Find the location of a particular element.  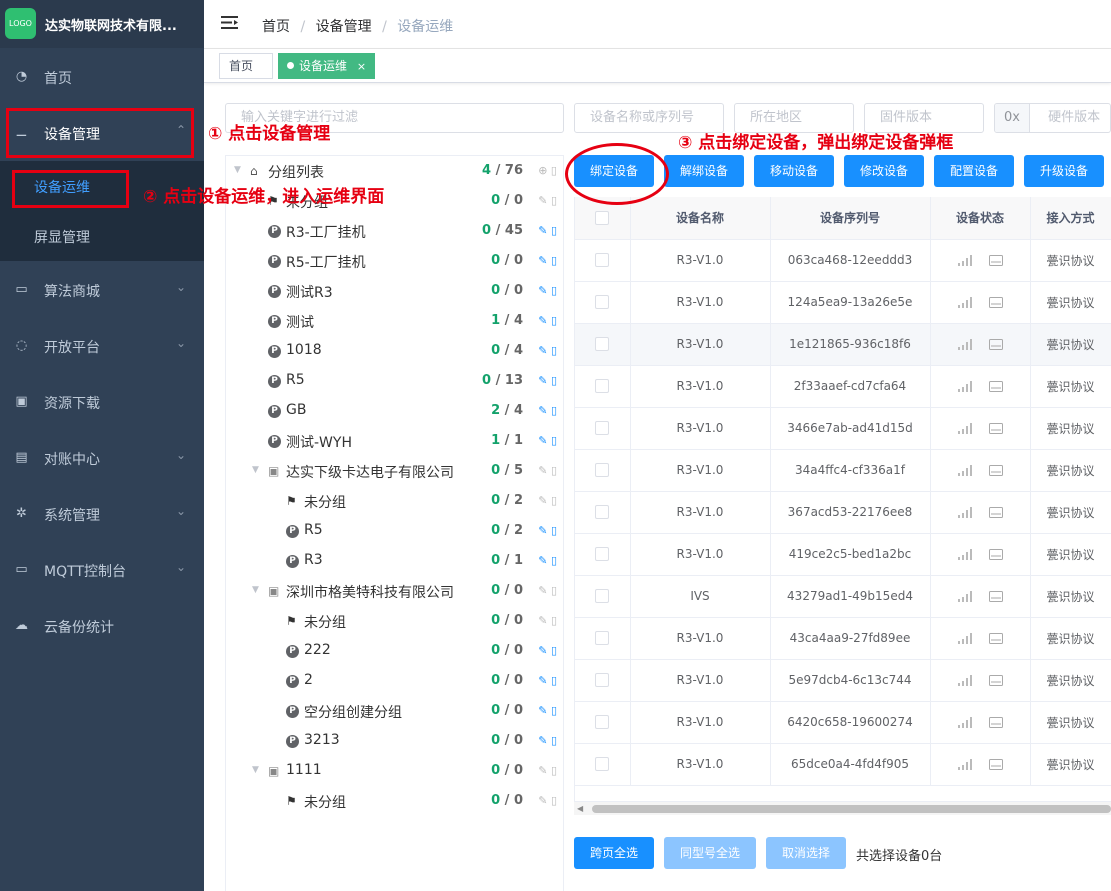

sidebar-subitem-screen: 屏显管理 is located at coordinates (102, 236).